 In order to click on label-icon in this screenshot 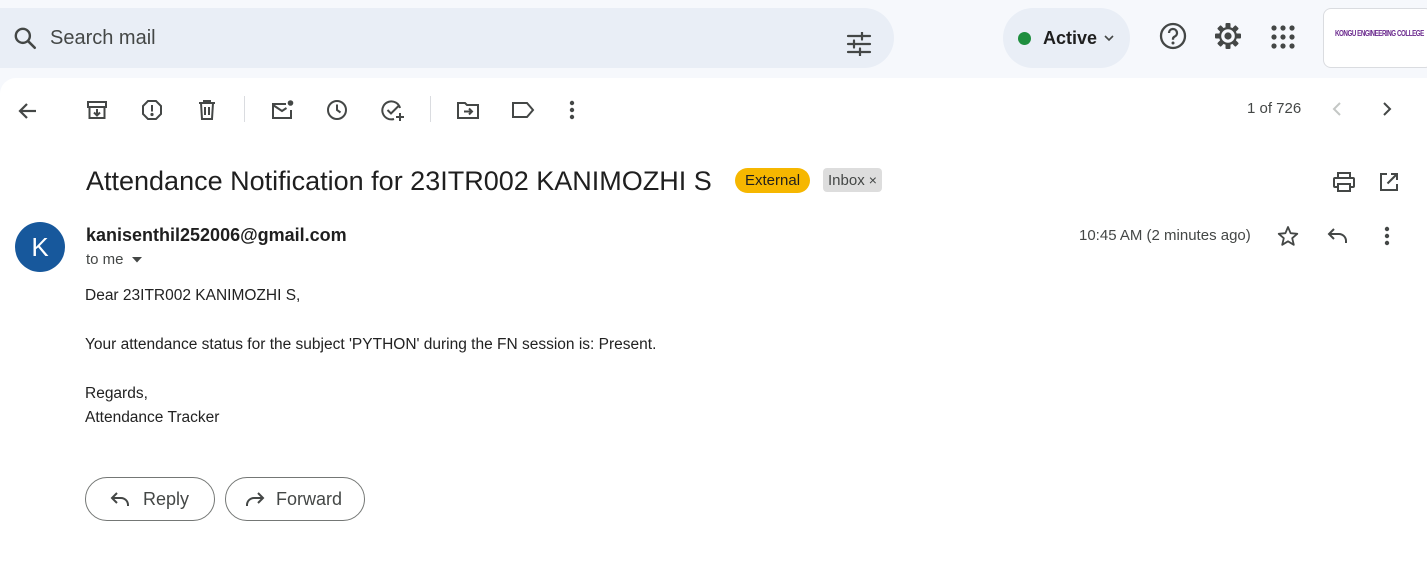, I will do `click(523, 110)`.